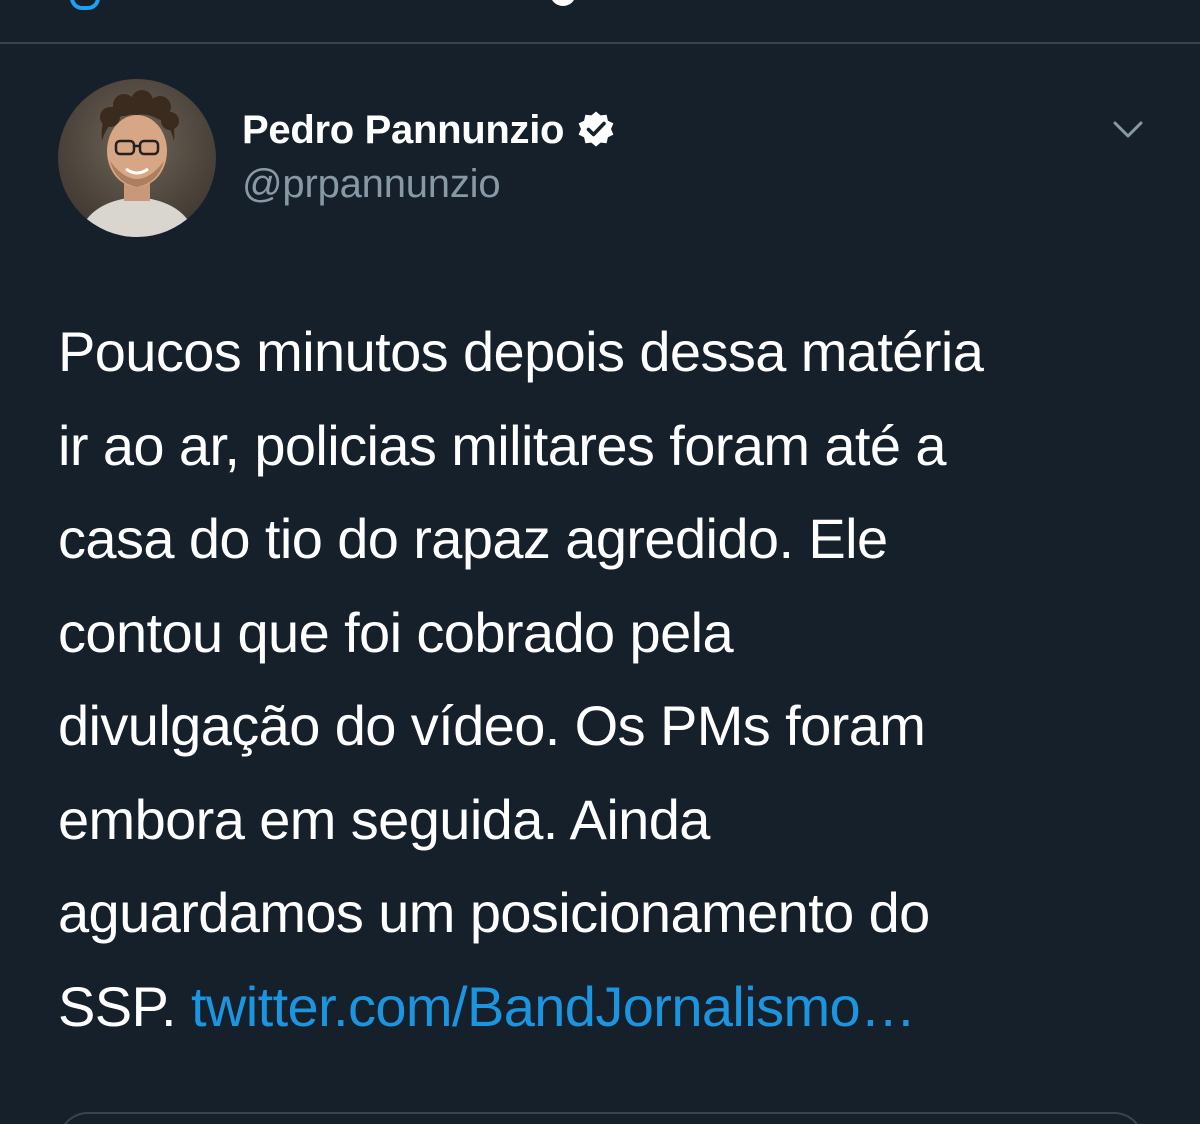  I want to click on avatar-photo, so click(137, 158).